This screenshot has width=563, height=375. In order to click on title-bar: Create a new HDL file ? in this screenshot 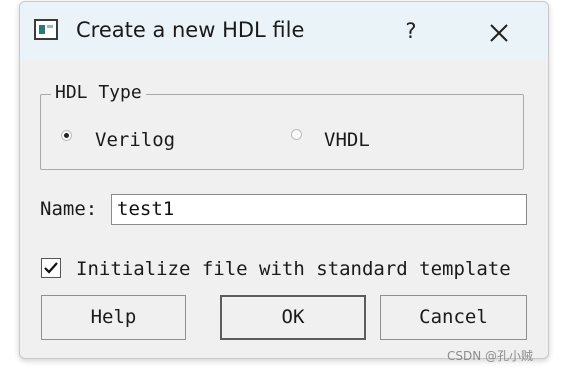, I will do `click(284, 31)`.